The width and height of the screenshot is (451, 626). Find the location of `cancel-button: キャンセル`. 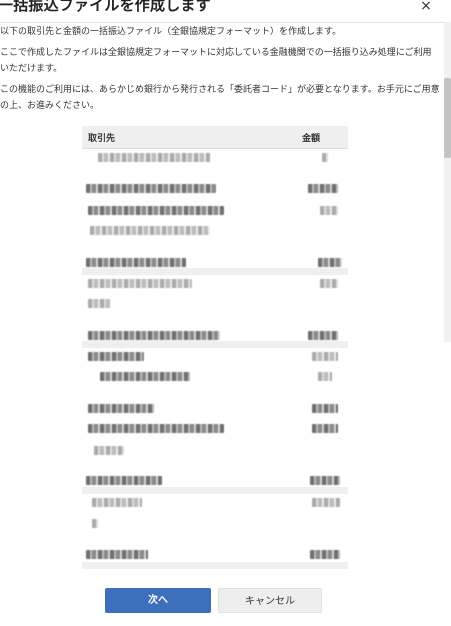

cancel-button: キャンセル is located at coordinates (270, 600).